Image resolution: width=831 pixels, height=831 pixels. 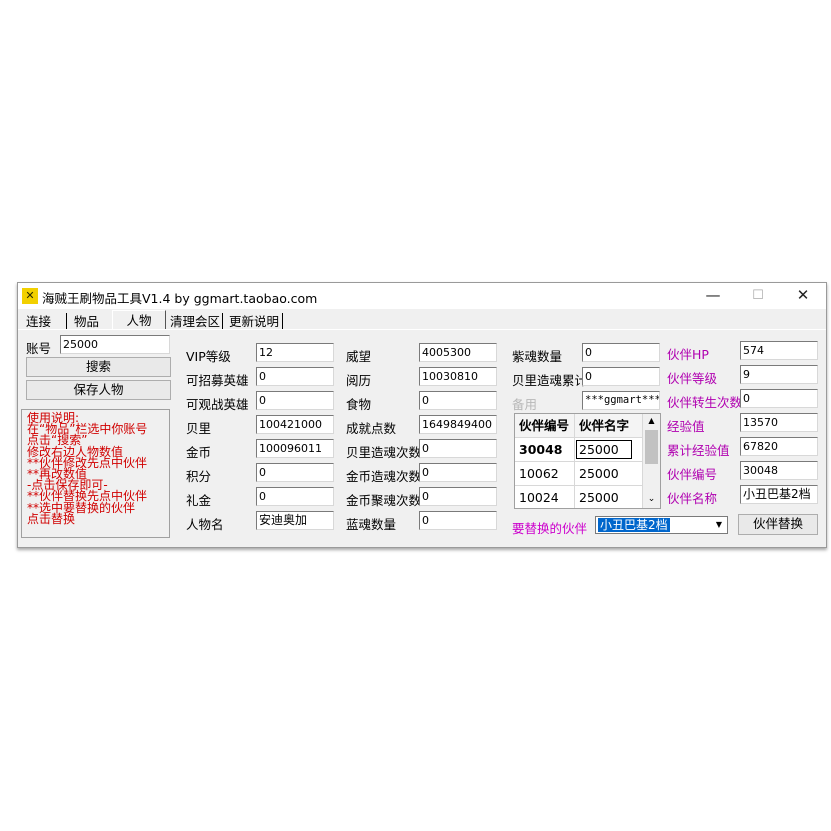 What do you see at coordinates (651, 421) in the screenshot?
I see `scroll-up-icon: ▲` at bounding box center [651, 421].